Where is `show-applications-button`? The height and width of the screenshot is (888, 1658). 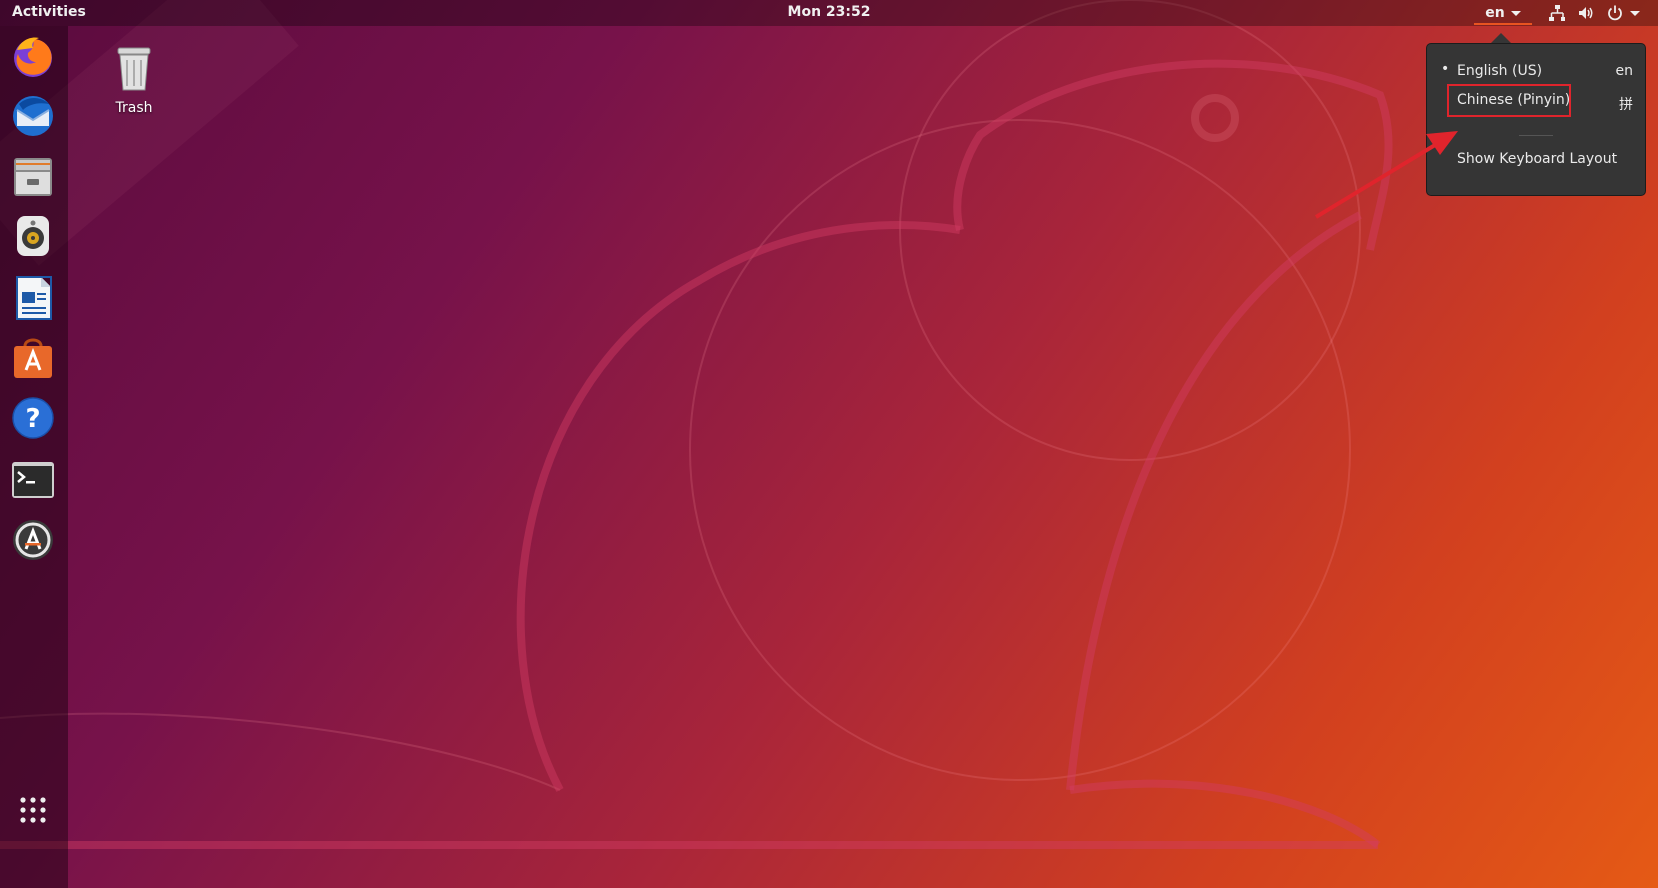 show-applications-button is located at coordinates (33, 810).